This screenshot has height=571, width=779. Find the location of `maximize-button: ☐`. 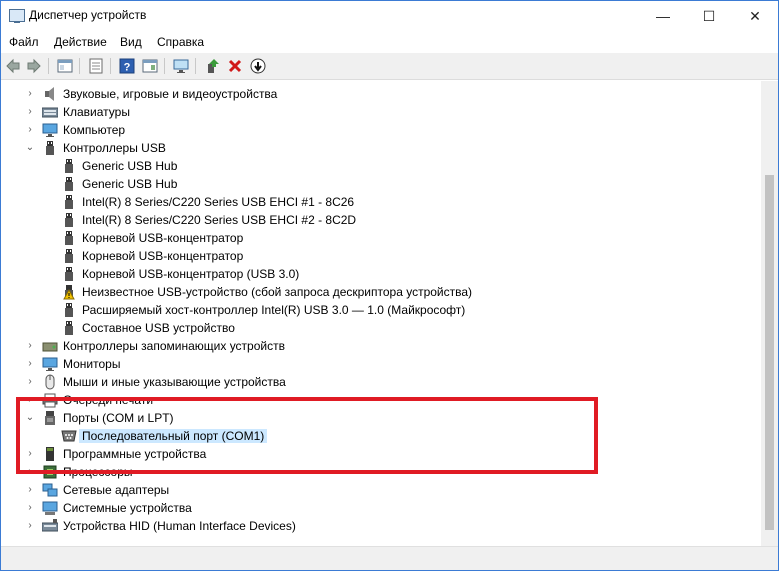

maximize-button: ☐ is located at coordinates (709, 16).